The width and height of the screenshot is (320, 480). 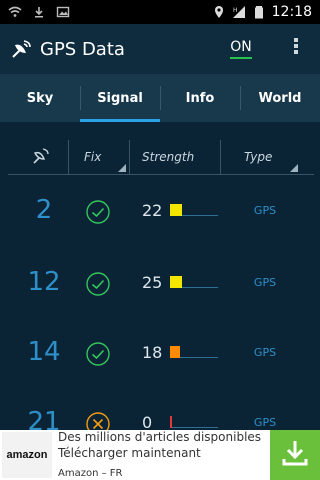 I want to click on gps-on-toggle: ON, so click(x=241, y=49).